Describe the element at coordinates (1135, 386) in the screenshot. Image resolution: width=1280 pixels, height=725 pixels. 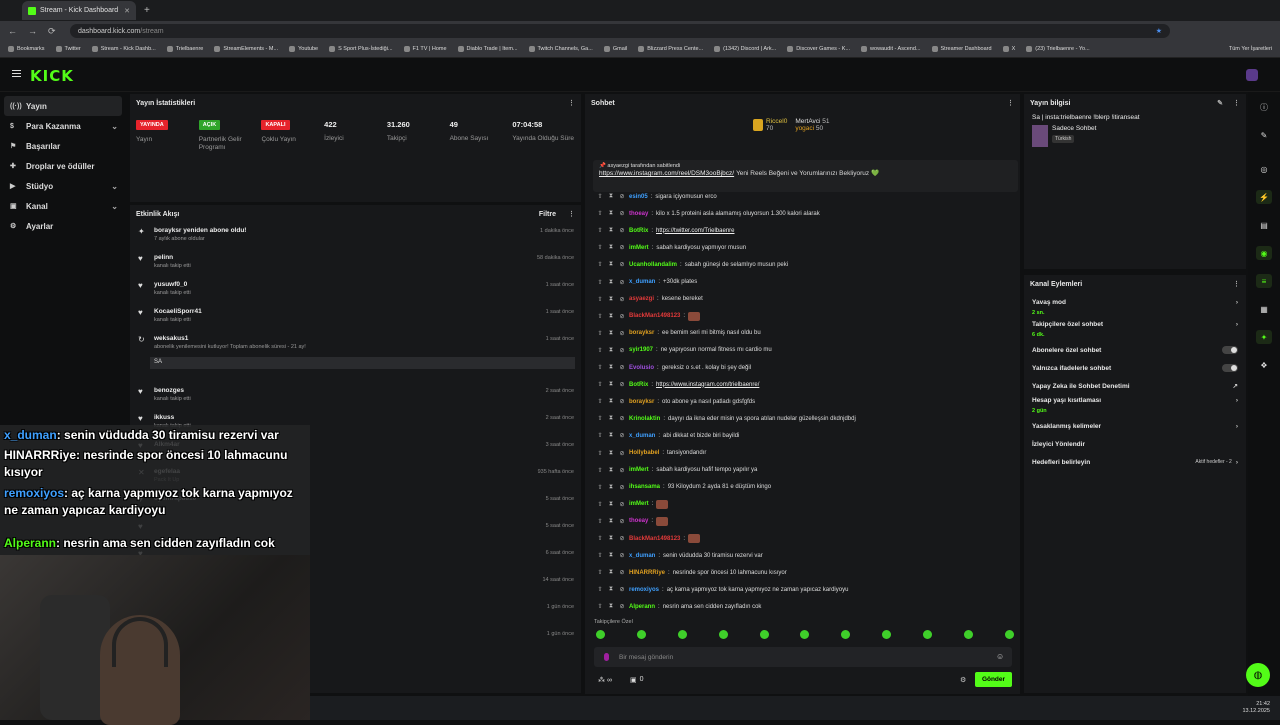
I see `channel-action-yapay-zeka-ile-sohbet-denetimi: Yapay Zeka ile Sohbet Denetimi ↗` at that location.